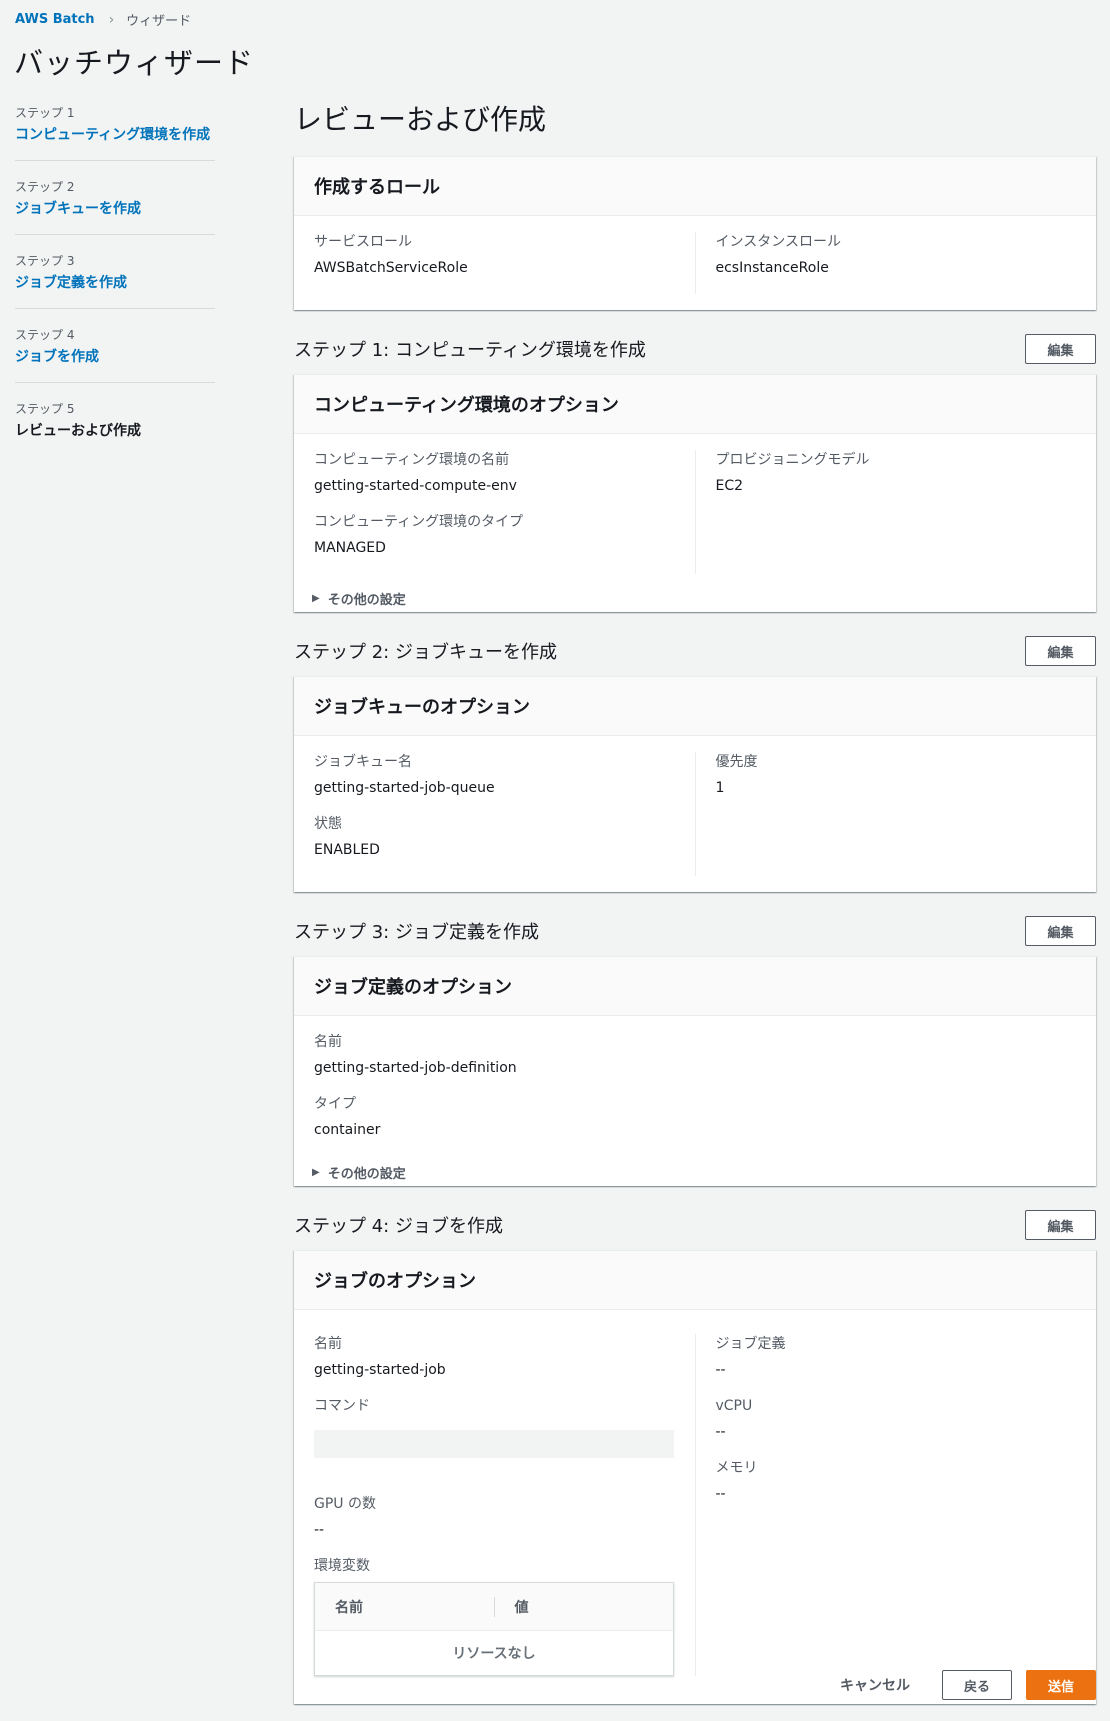 The image size is (1110, 1721). What do you see at coordinates (778, 242) in the screenshot?
I see `instance-role-label: インスタンスロール` at bounding box center [778, 242].